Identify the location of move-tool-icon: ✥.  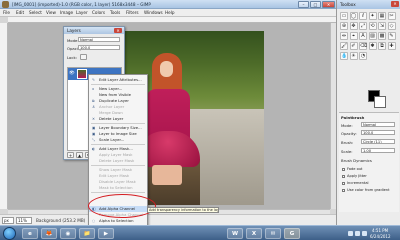
(353, 26).